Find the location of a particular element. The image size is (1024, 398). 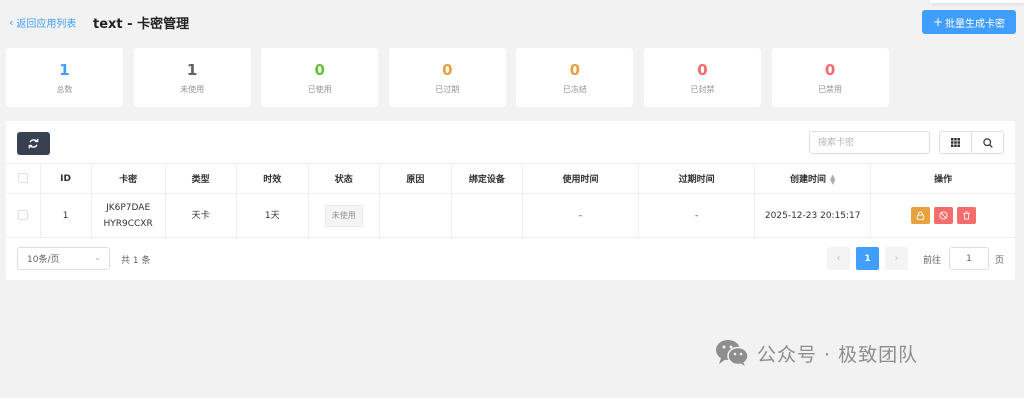

cell-type: 天卡 is located at coordinates (201, 215).